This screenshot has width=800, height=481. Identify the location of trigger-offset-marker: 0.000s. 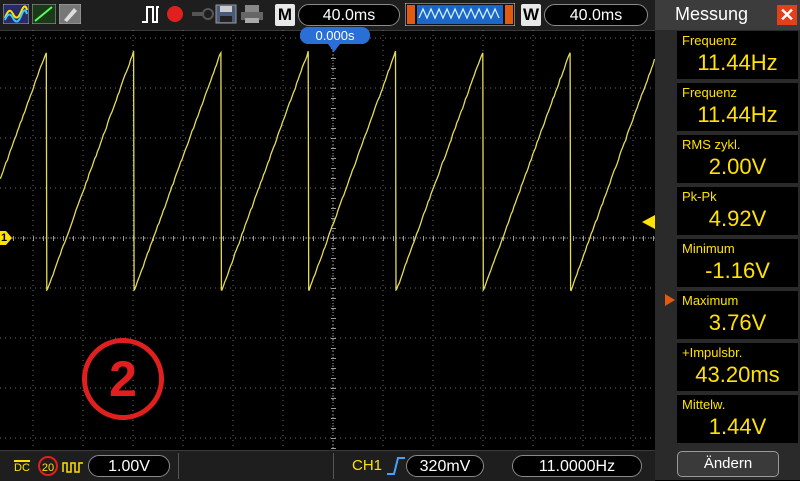
(335, 35).